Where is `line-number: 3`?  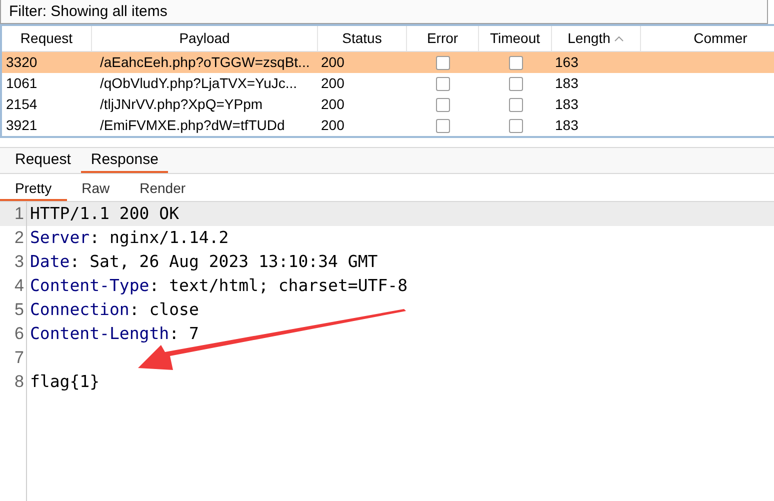
line-number: 3 is located at coordinates (19, 262).